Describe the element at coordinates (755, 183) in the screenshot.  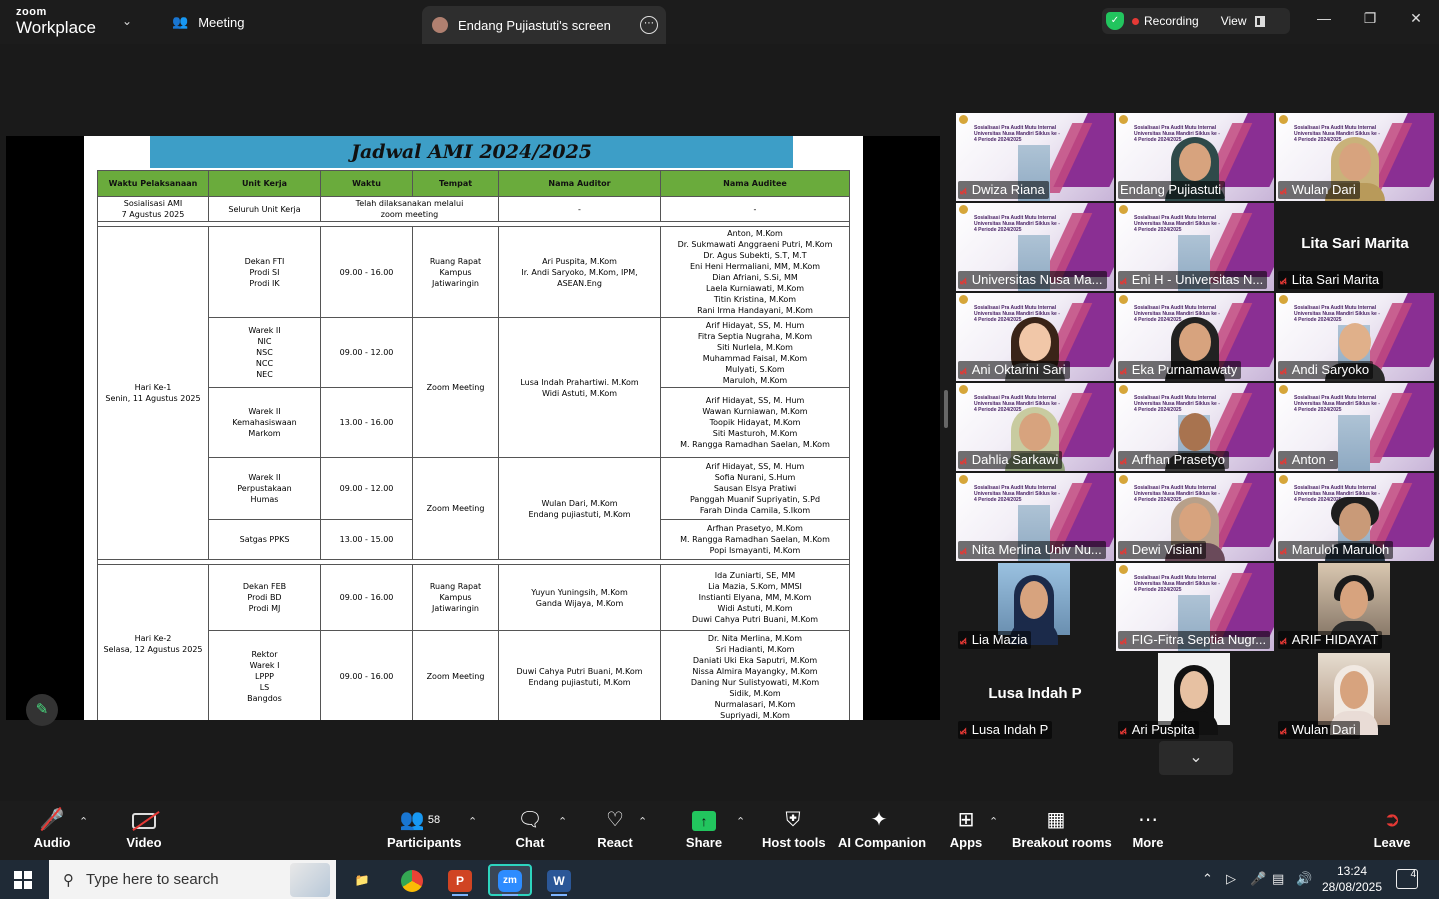
I see `header-nama-auditee: Nama Auditee` at that location.